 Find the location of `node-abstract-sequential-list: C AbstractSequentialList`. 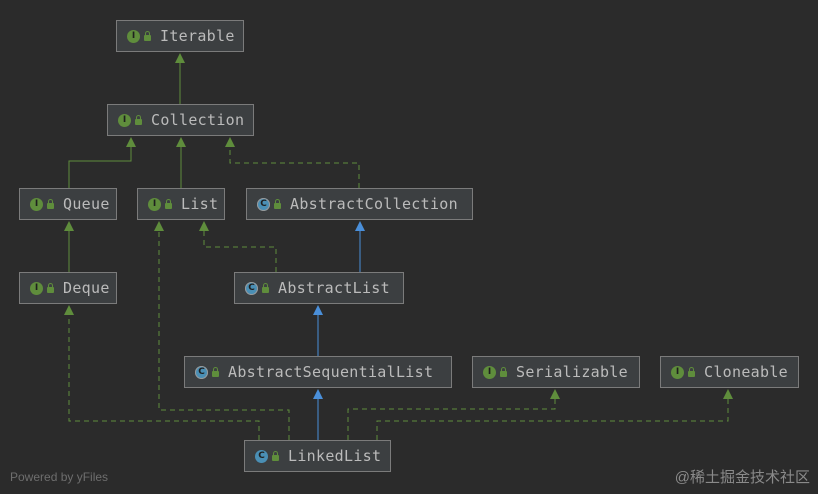

node-abstract-sequential-list: C AbstractSequentialList is located at coordinates (318, 372).